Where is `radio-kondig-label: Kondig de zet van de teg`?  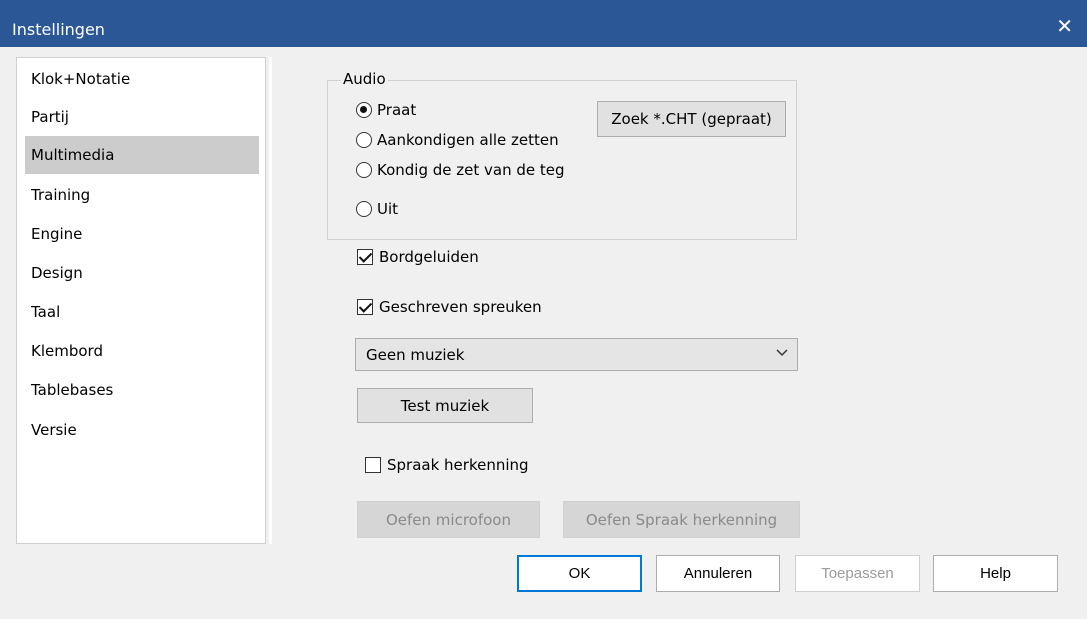 radio-kondig-label: Kondig de zet van de teg is located at coordinates (471, 170).